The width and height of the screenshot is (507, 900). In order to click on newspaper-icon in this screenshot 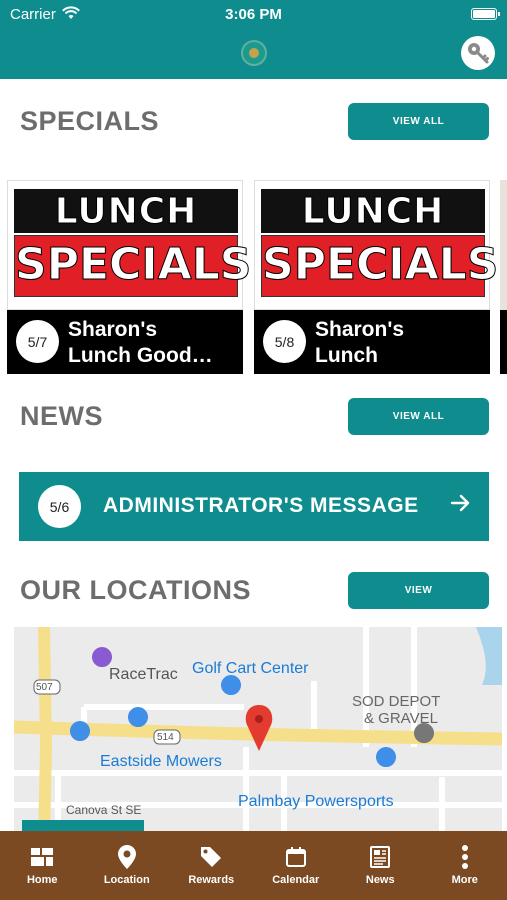, I will do `click(380, 857)`.